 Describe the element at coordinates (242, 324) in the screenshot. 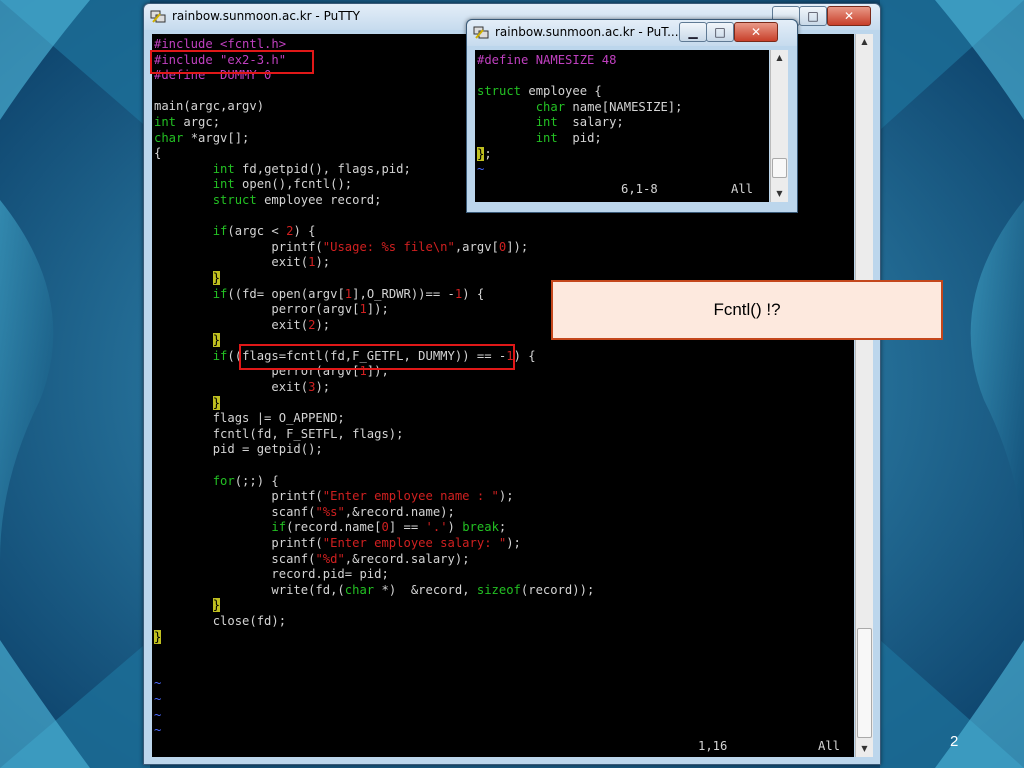

I see `main-code-line: exit(2);` at that location.